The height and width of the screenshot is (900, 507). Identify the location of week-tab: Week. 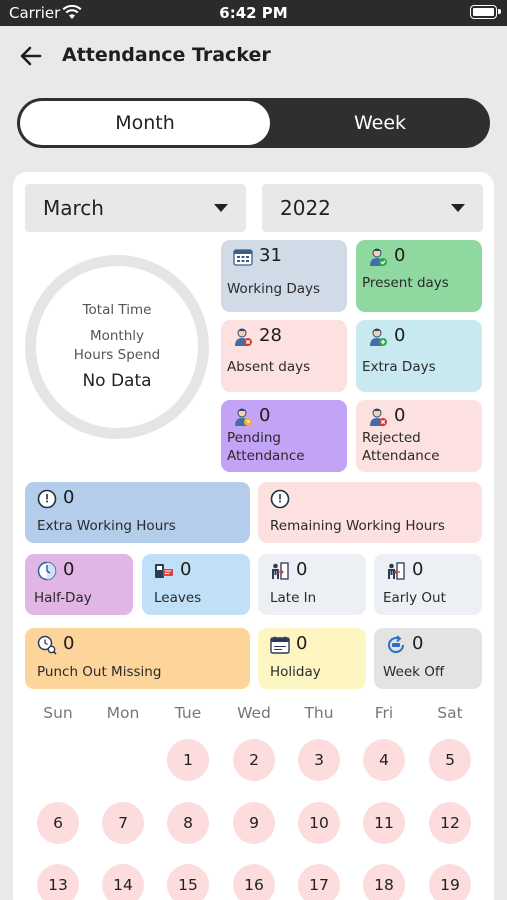
(380, 123).